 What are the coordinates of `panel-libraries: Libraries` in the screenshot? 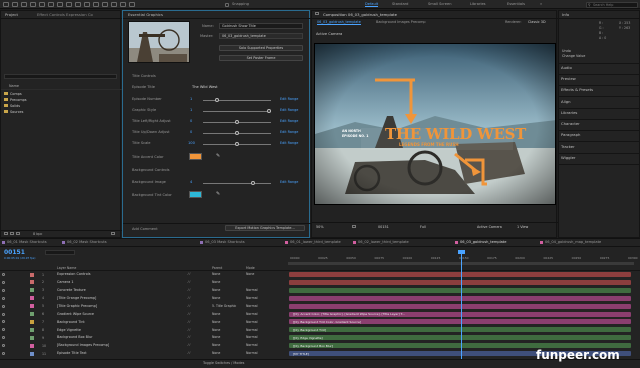 It's located at (569, 112).